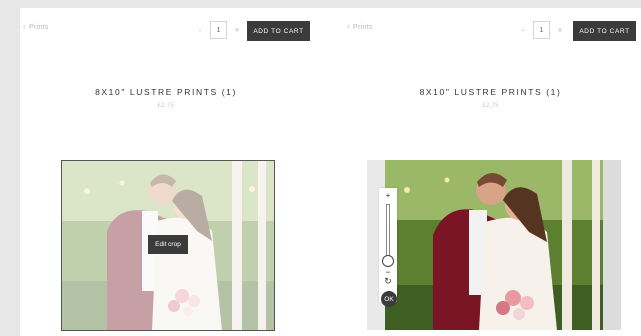 Image resolution: width=641 pixels, height=336 pixels. I want to click on ok-button: OK, so click(389, 299).